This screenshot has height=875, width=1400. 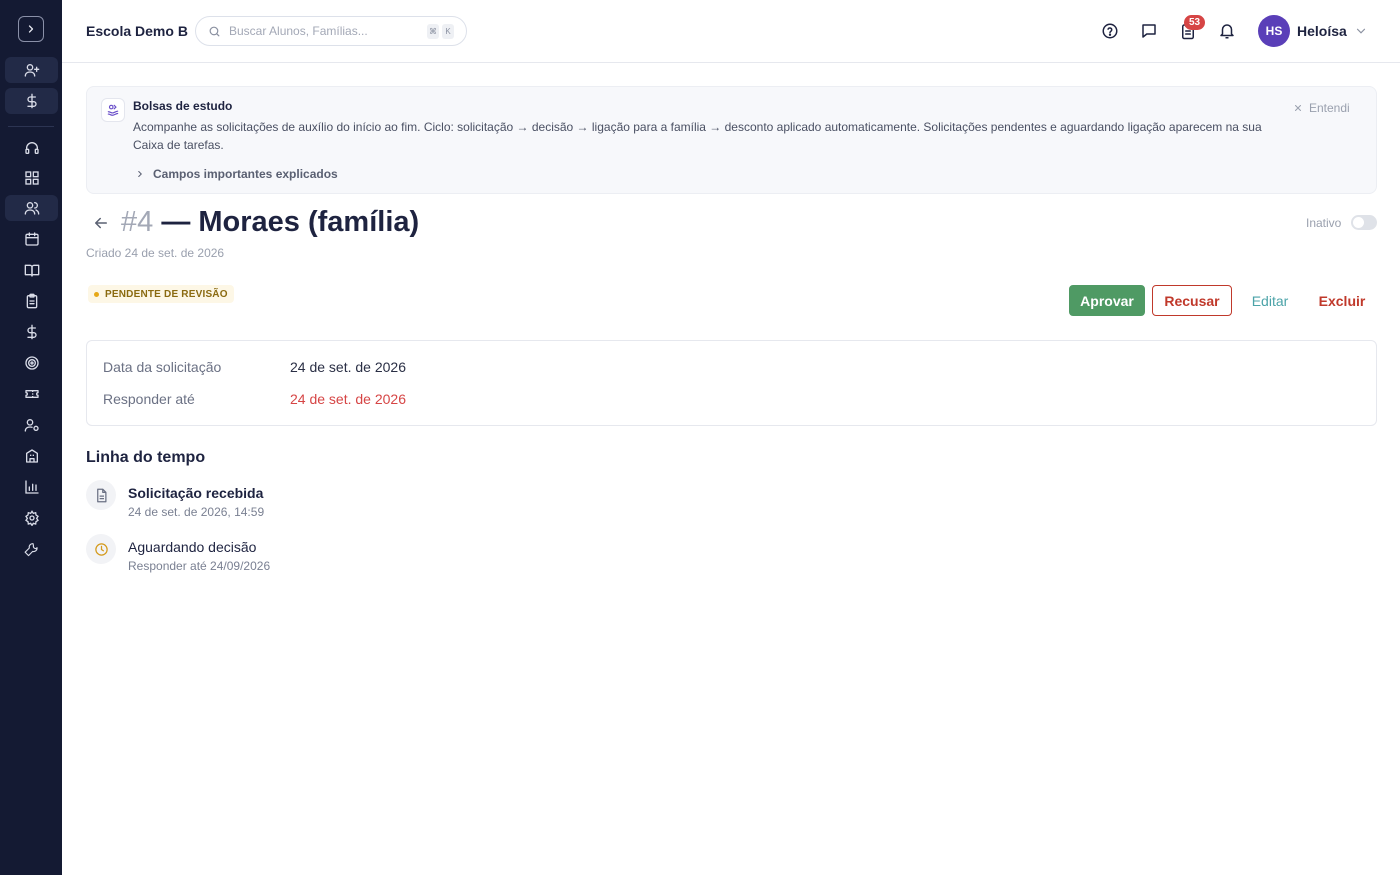 I want to click on sidebar-item-user-settings, so click(x=31, y=425).